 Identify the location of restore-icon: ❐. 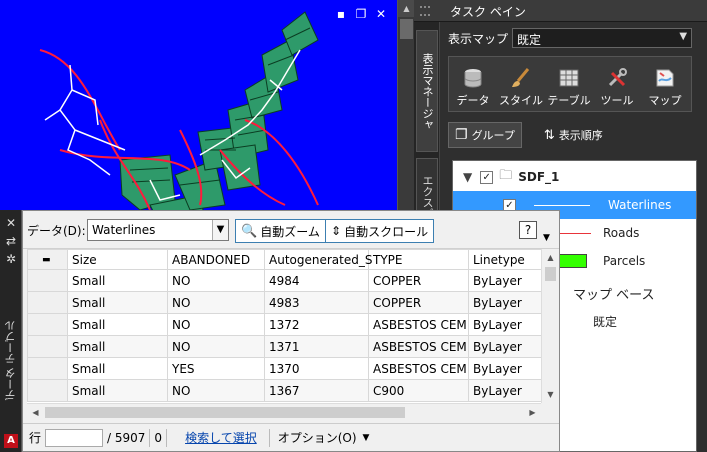
(361, 14).